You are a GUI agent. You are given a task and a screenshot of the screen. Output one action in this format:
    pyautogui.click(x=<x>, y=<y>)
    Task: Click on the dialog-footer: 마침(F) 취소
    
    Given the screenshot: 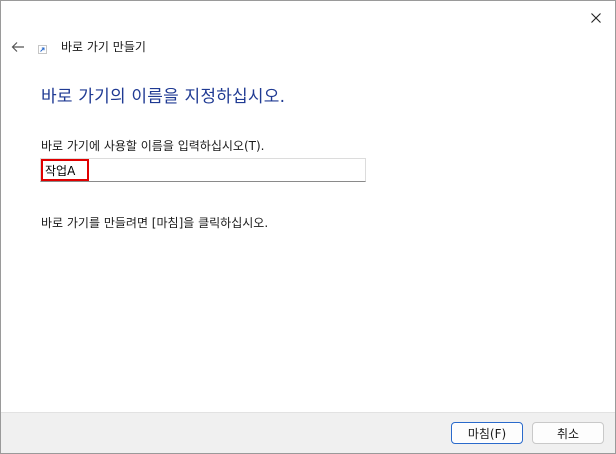 What is the action you would take?
    pyautogui.click(x=308, y=432)
    